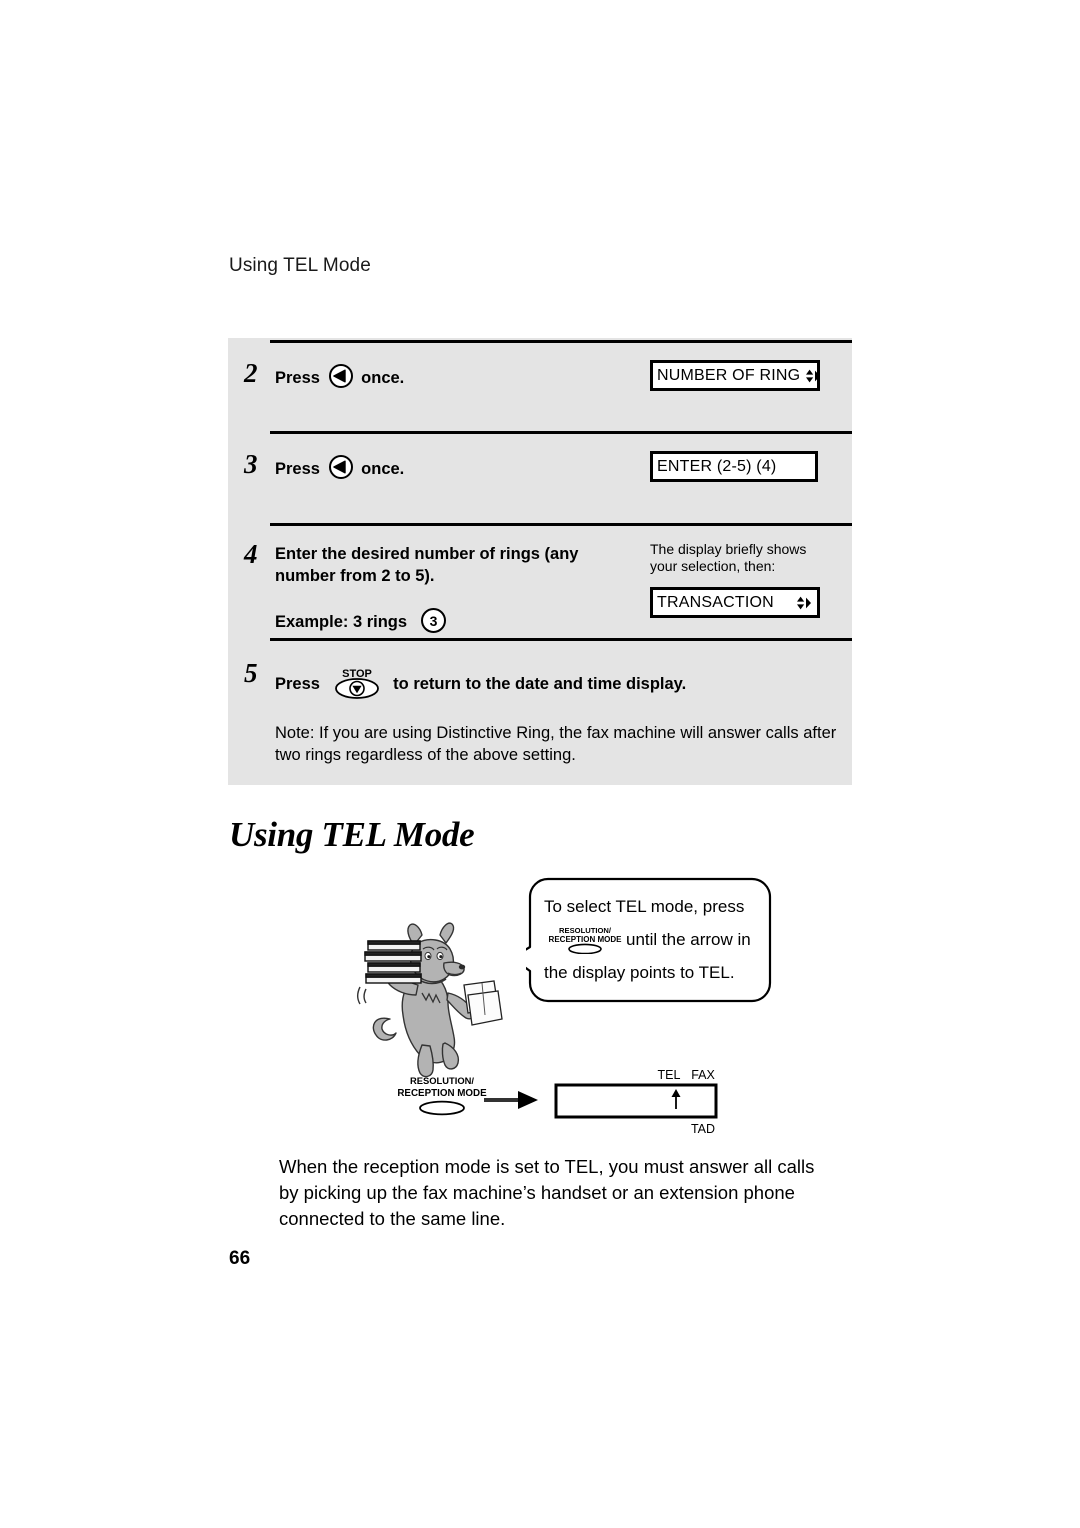  Describe the element at coordinates (355, 576) in the screenshot. I see `step-instruction-line-2: number from 2 to 5).` at that location.